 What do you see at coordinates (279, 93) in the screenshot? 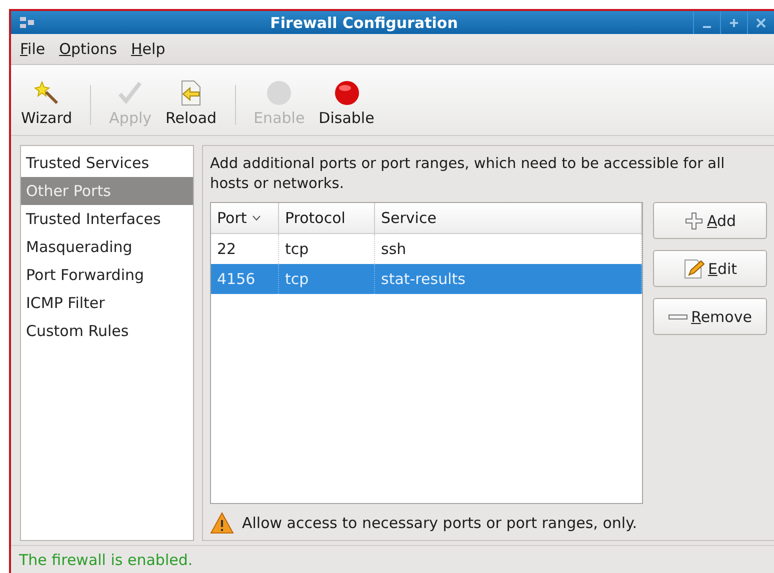
I see `circle-icon` at bounding box center [279, 93].